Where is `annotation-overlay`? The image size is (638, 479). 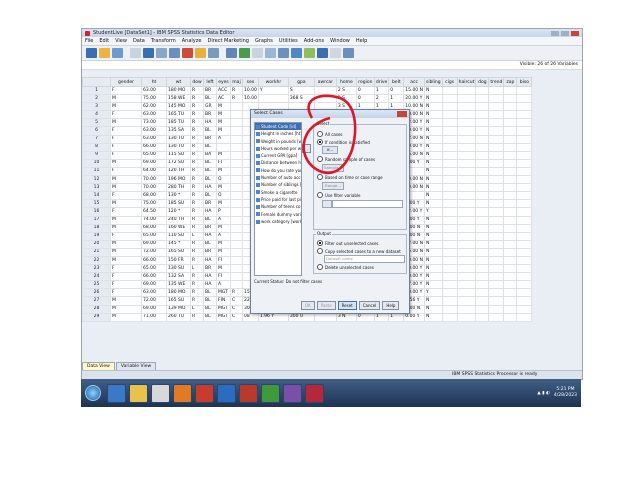 annotation-overlay is located at coordinates (329, 134).